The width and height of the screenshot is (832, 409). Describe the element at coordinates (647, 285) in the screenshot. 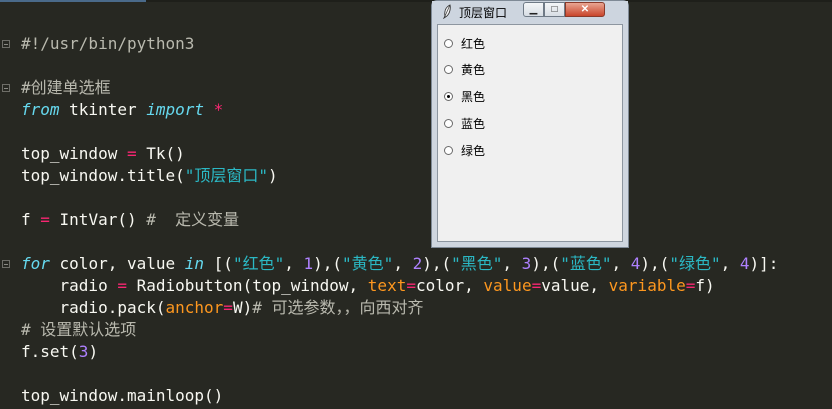

I see `code-token: variable` at that location.